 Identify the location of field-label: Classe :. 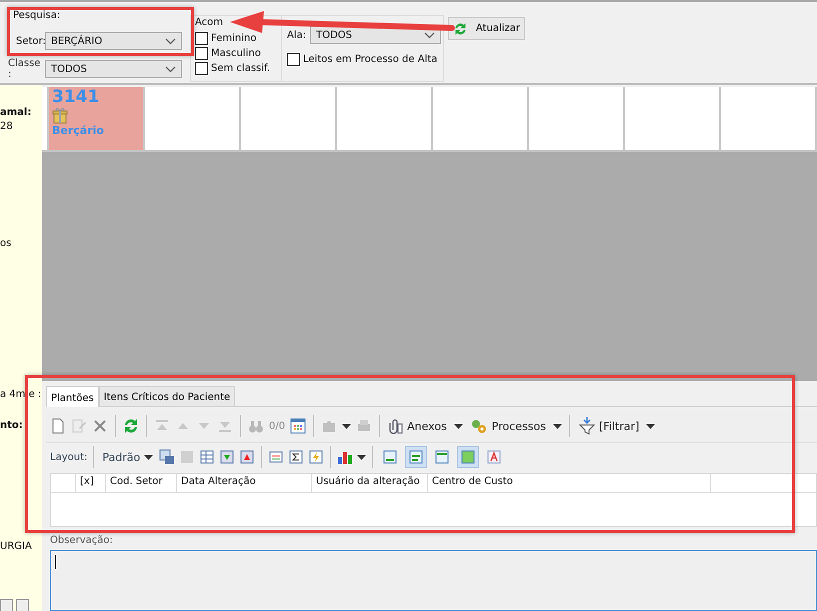
(25, 69).